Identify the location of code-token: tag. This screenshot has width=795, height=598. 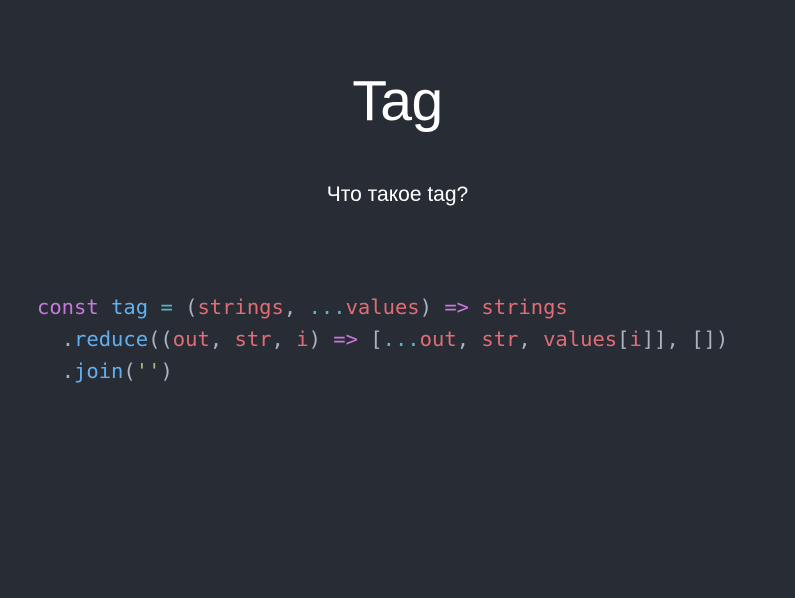
(130, 307).